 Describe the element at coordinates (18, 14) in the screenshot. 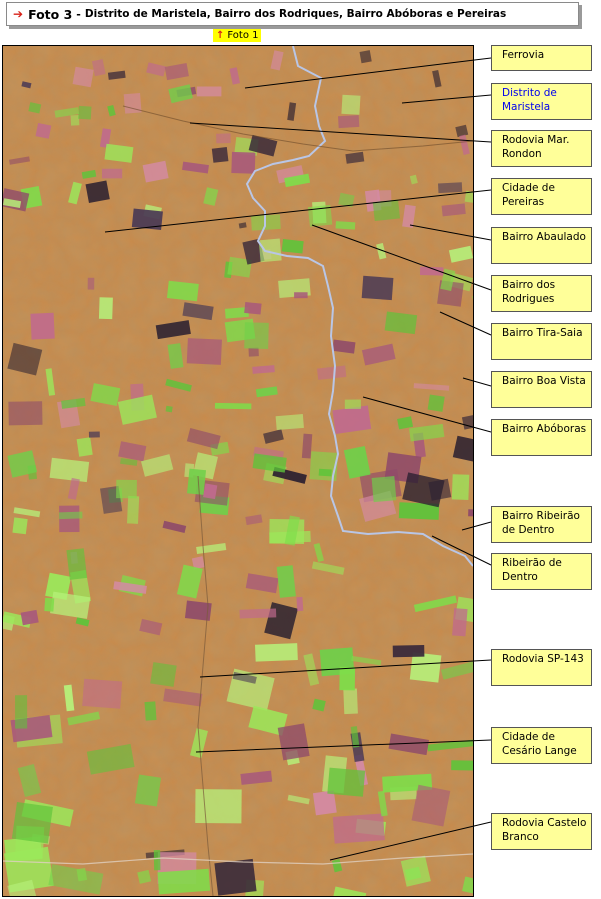

I see `right-arrow-icon: ➔` at that location.